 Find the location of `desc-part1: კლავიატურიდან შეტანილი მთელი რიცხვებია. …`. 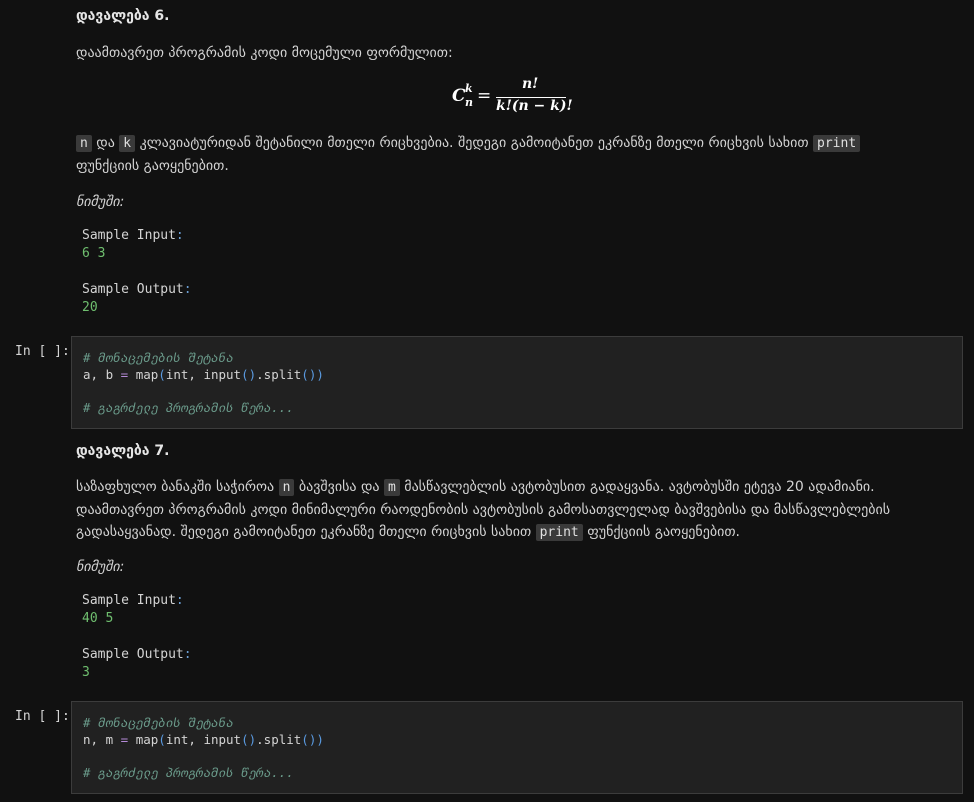

desc-part1: კლავიატურიდან შეტანილი მთელი რიცხვებია. … is located at coordinates (474, 143).